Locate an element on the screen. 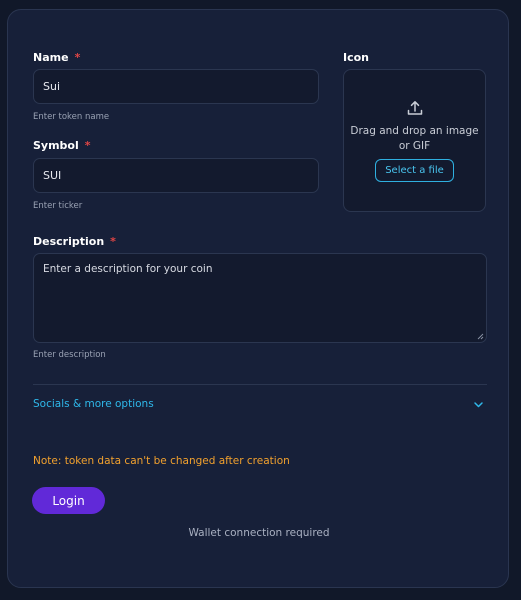  name-label: Name * is located at coordinates (57, 57).